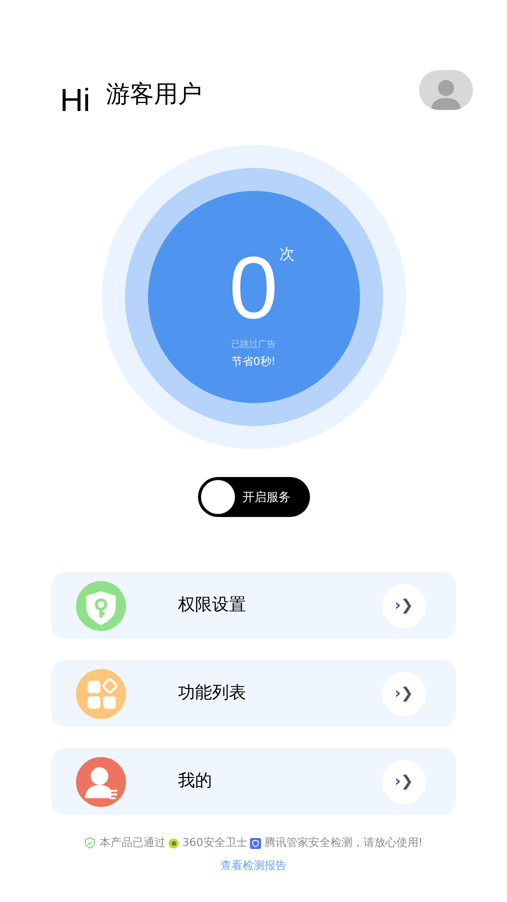 The width and height of the screenshot is (507, 902). I want to click on toggle-knob, so click(217, 497).